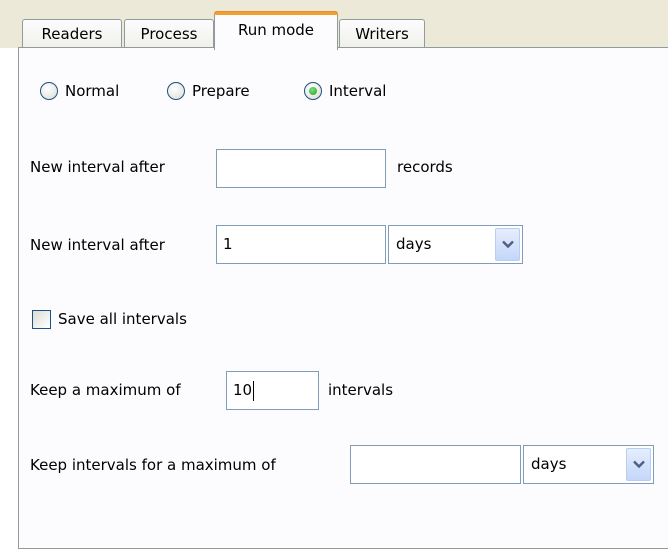  What do you see at coordinates (122, 319) in the screenshot?
I see `save-all-intervals-label: Save all intervals` at bounding box center [122, 319].